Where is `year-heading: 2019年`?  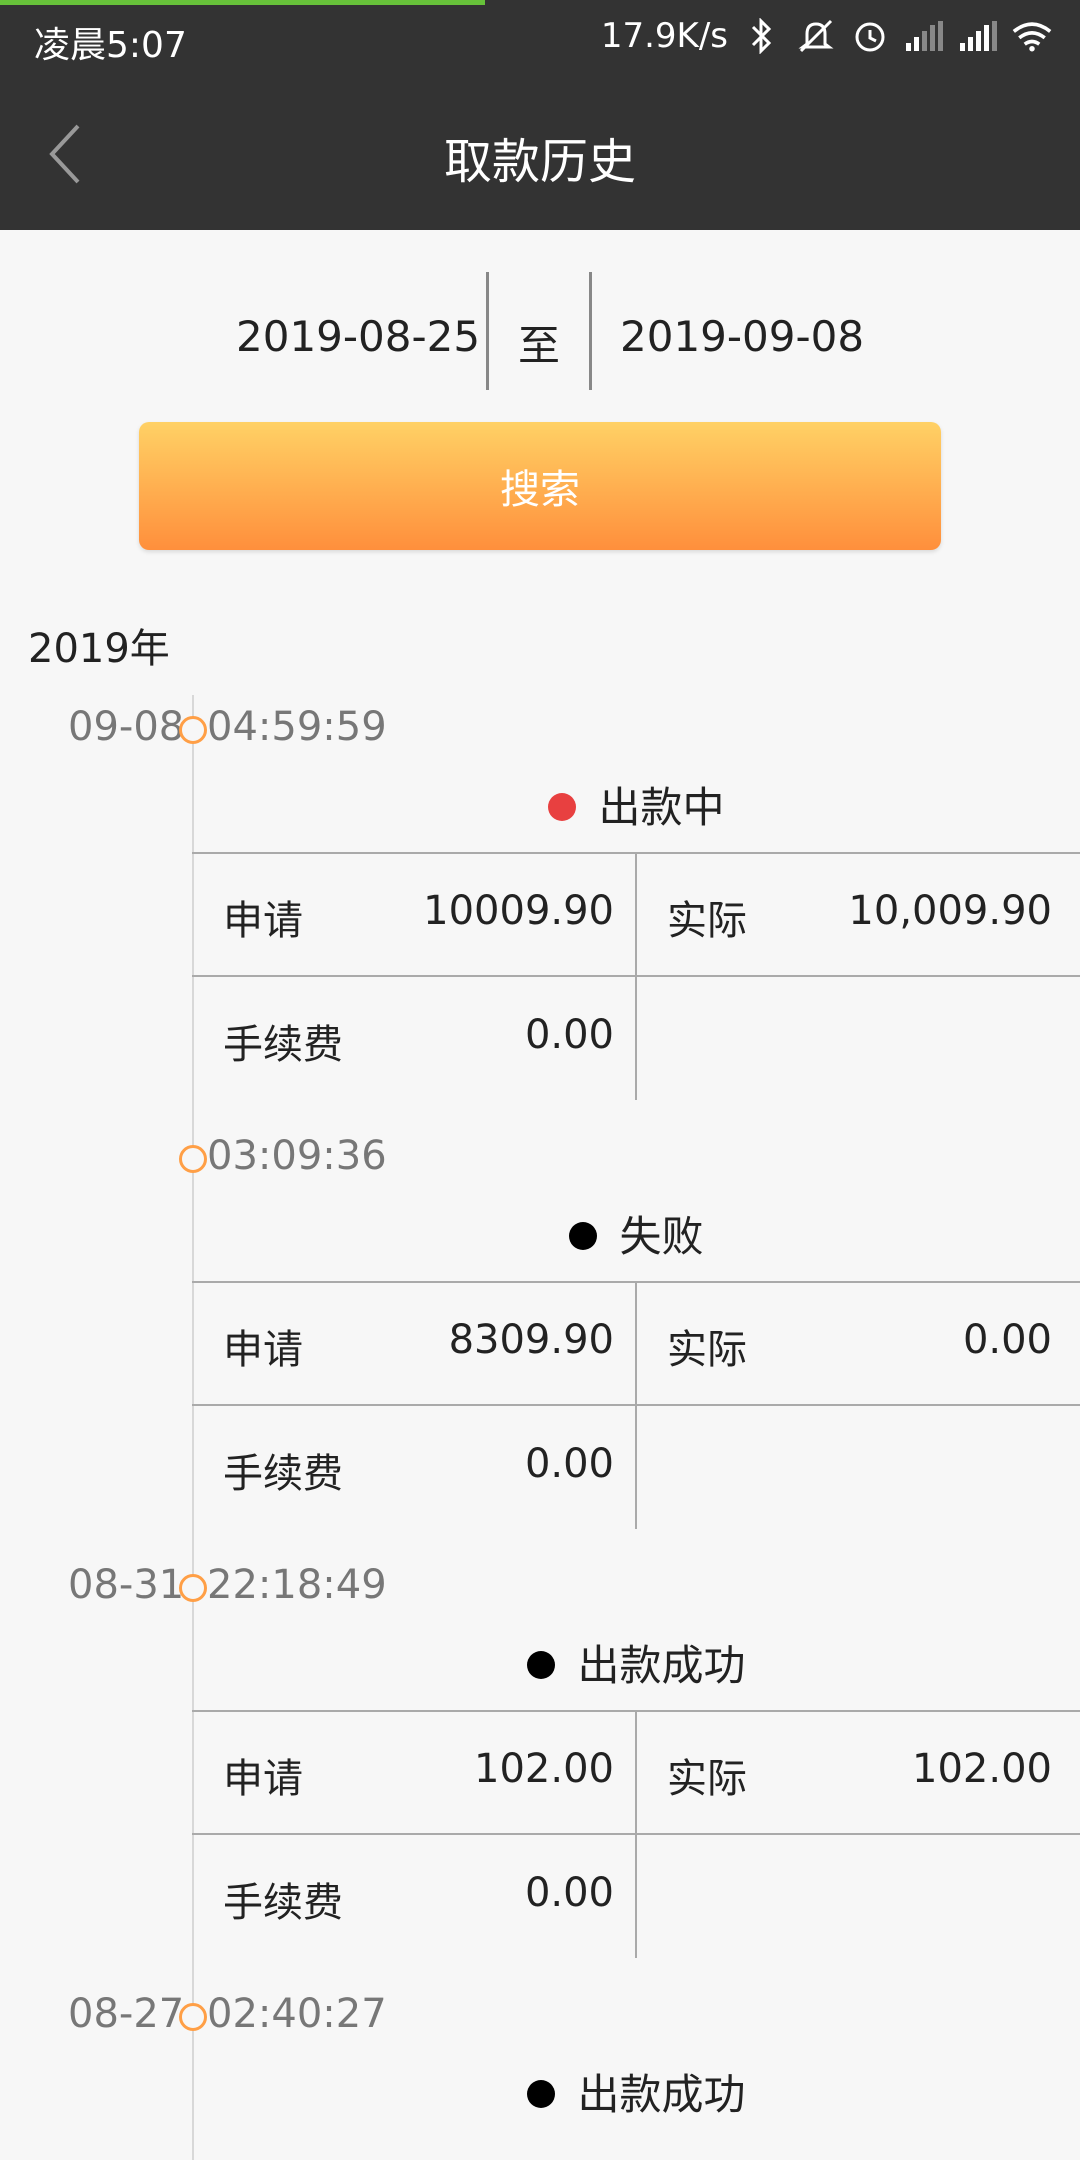 year-heading: 2019年 is located at coordinates (99, 649).